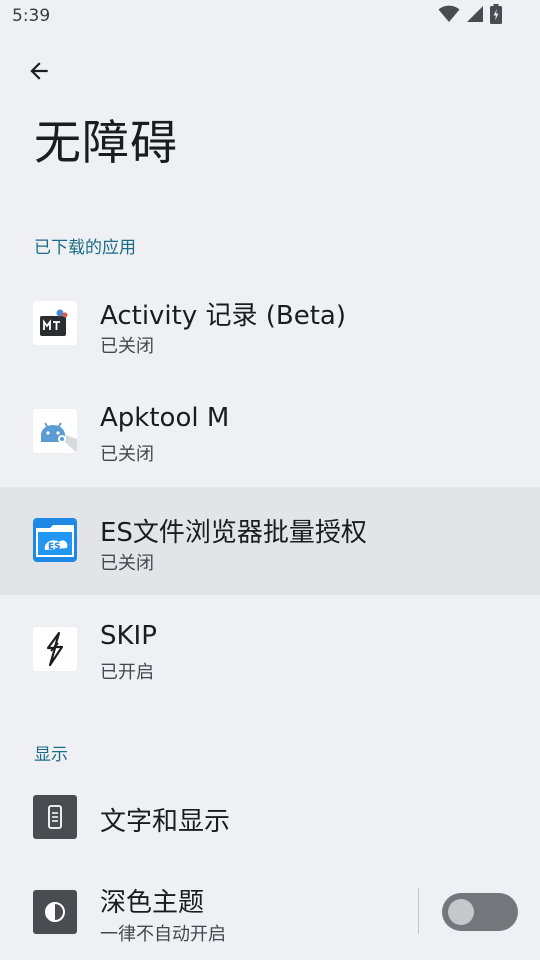 The width and height of the screenshot is (540, 960). What do you see at coordinates (55, 817) in the screenshot?
I see `text-display-icon` at bounding box center [55, 817].